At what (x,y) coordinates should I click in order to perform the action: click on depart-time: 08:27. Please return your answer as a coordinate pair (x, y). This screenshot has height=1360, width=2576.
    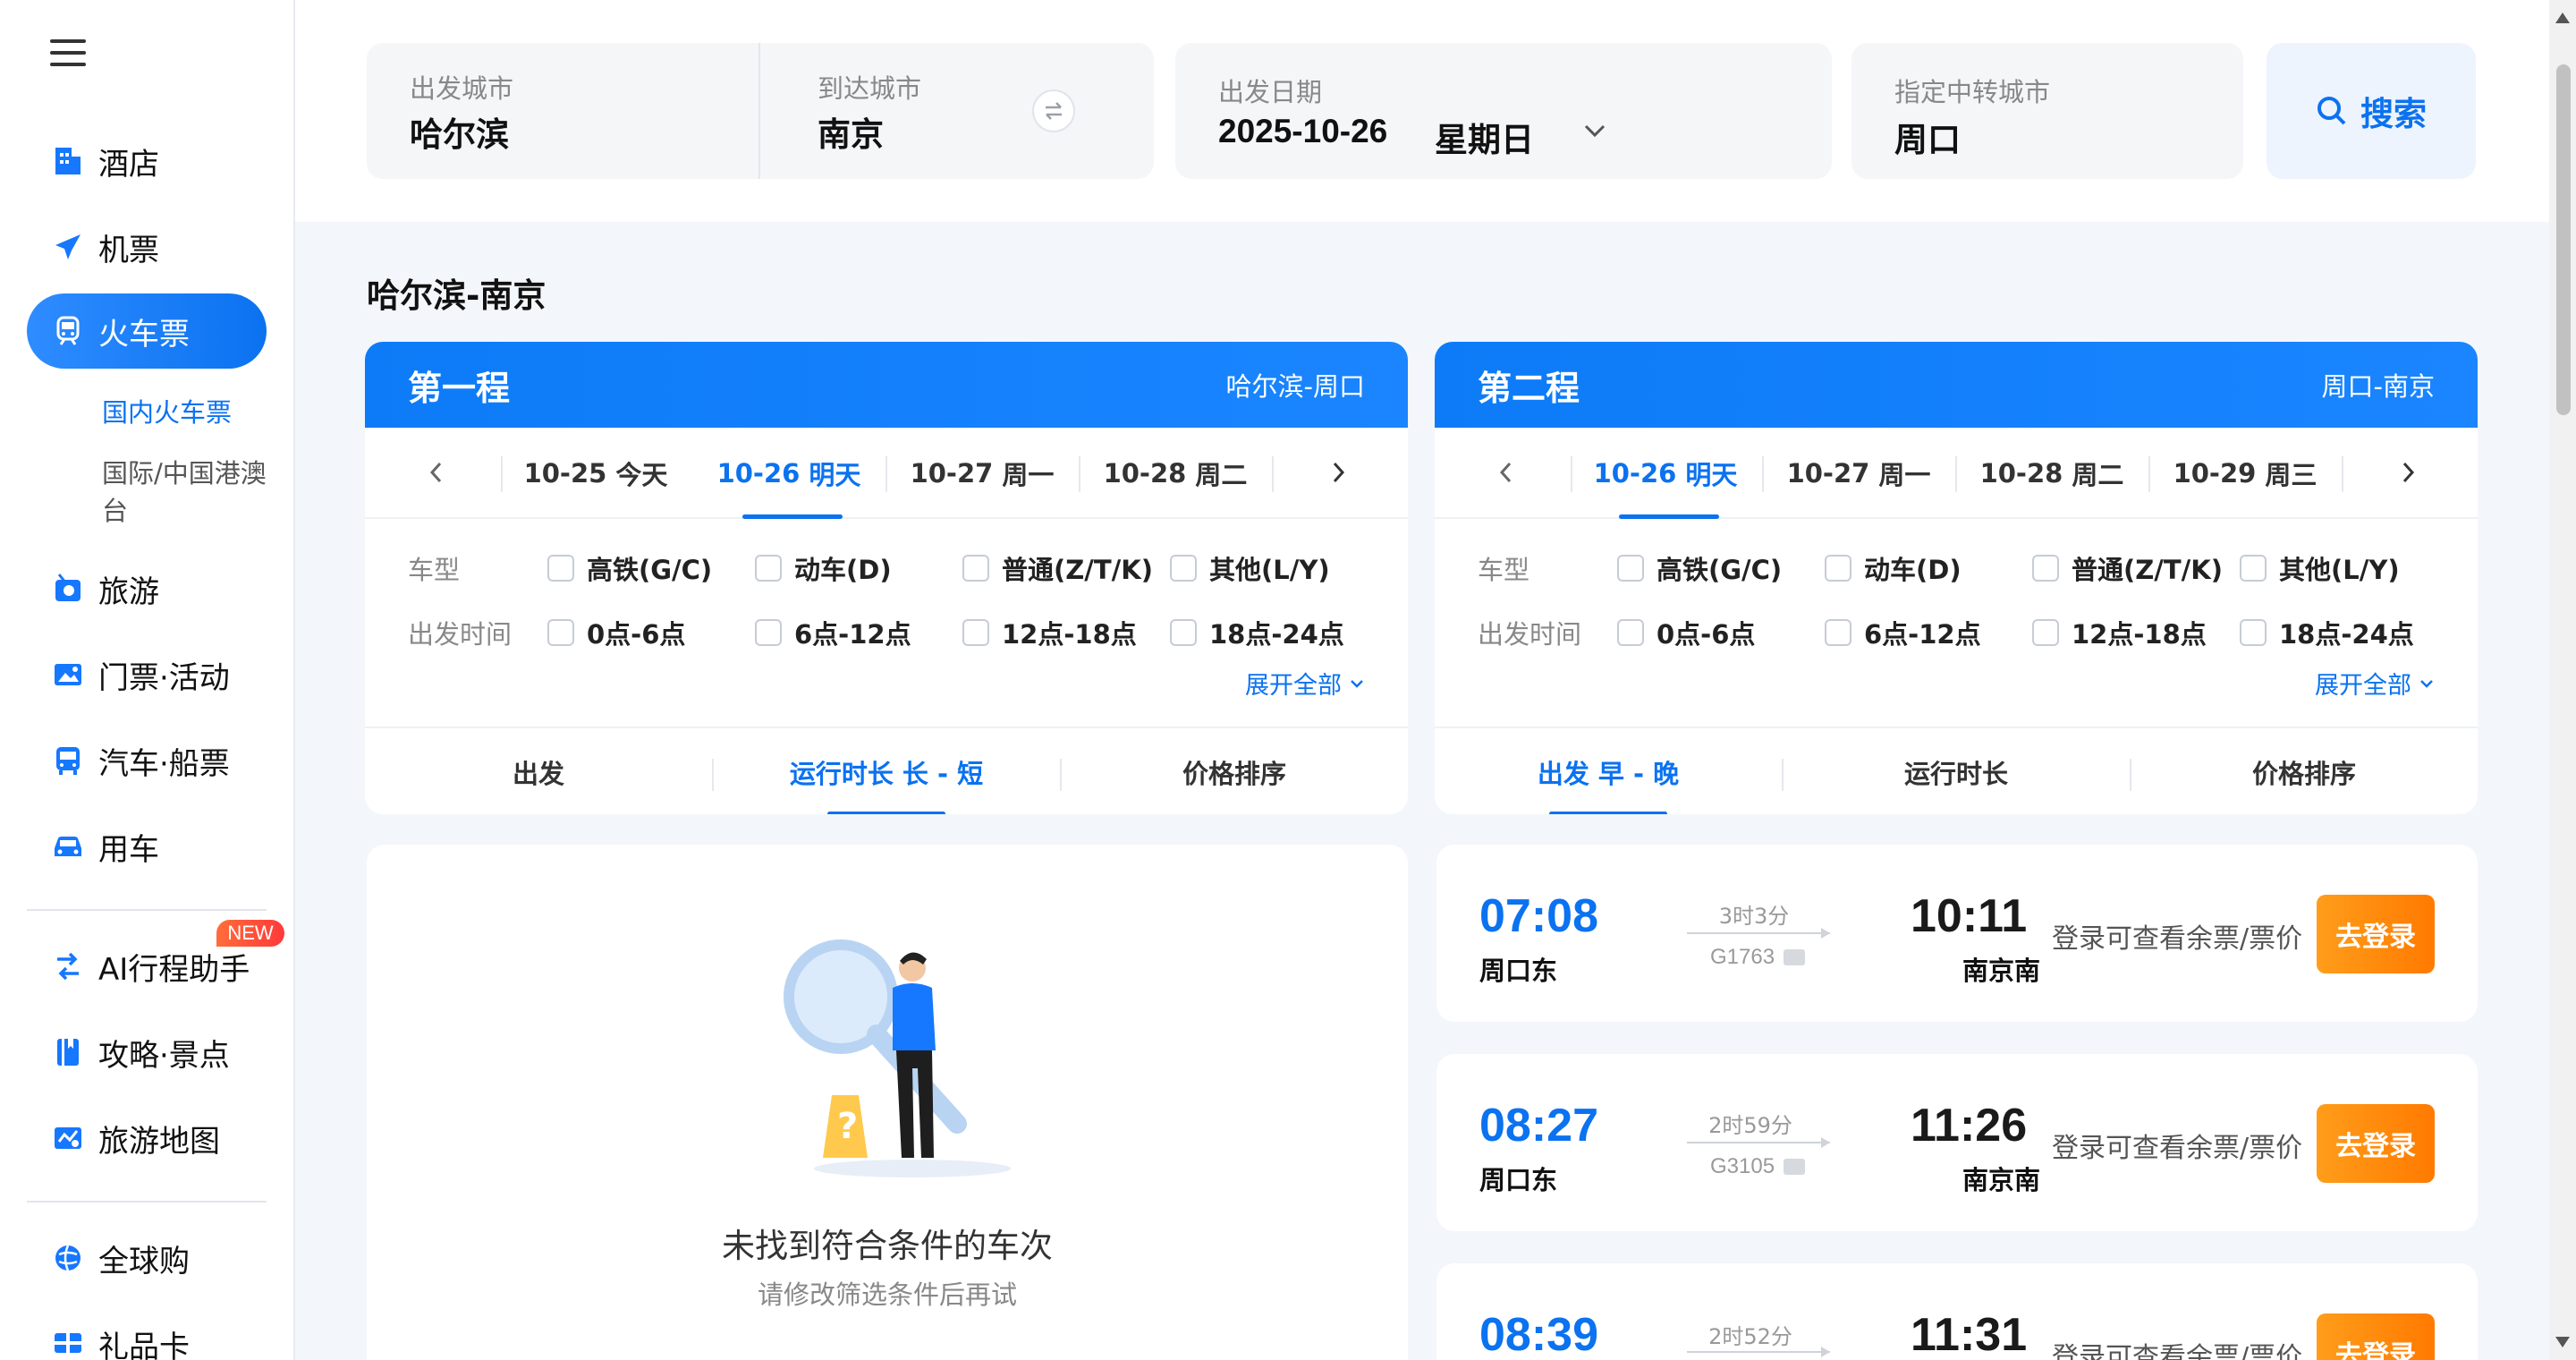
    Looking at the image, I should click on (1538, 1126).